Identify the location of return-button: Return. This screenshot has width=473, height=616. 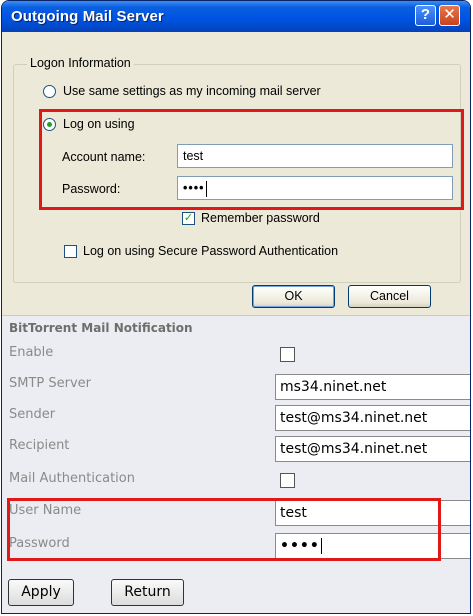
(147, 592).